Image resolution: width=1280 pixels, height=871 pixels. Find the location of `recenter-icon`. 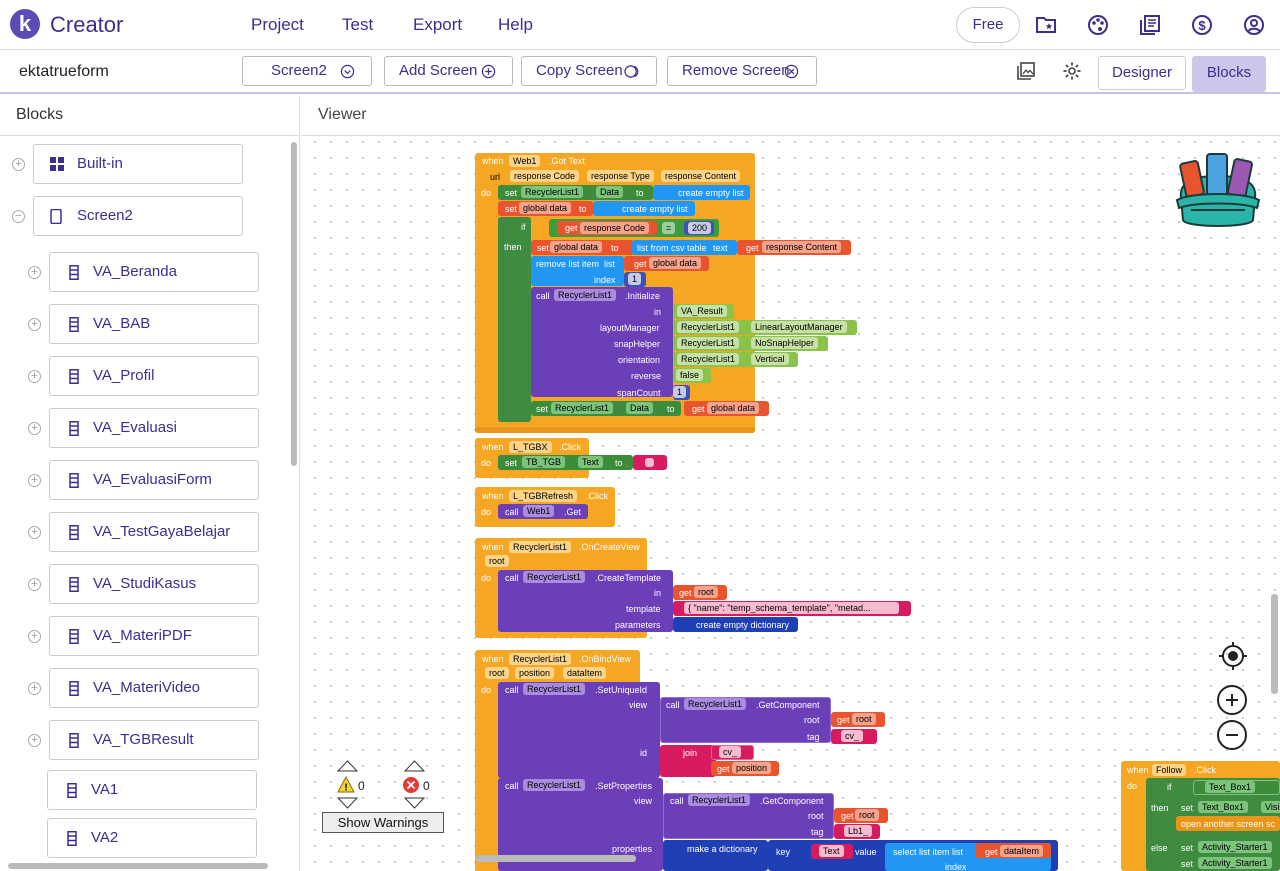

recenter-icon is located at coordinates (1233, 656).